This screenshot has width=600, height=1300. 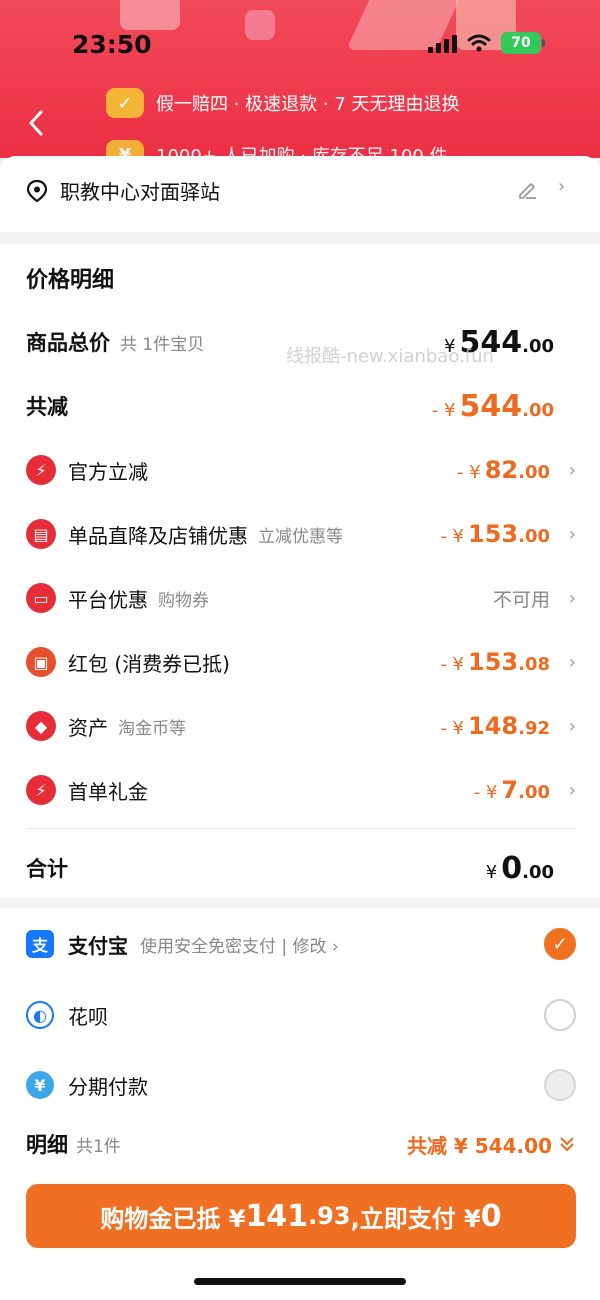 What do you see at coordinates (162, 344) in the screenshot?
I see `total-sub: 共 1件宝贝` at bounding box center [162, 344].